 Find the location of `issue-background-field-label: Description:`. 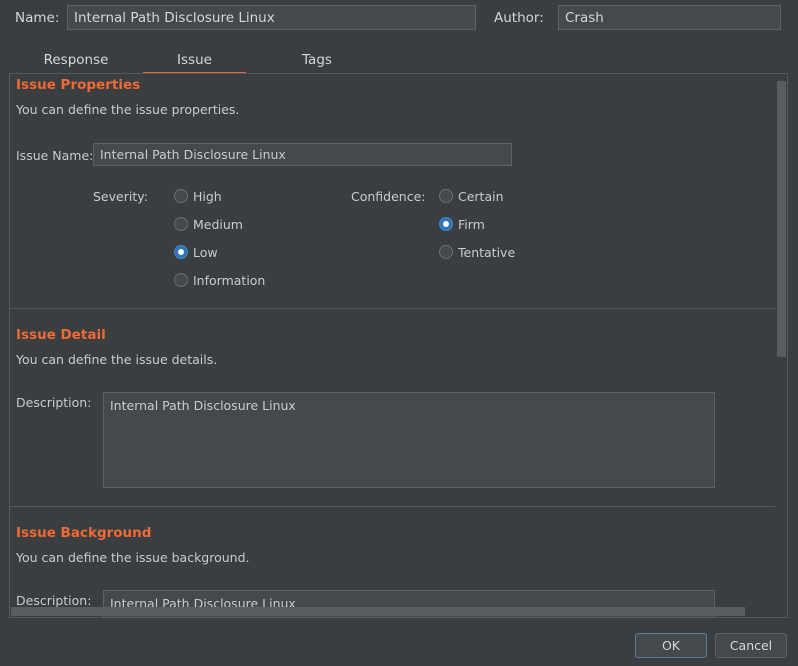

issue-background-field-label: Description: is located at coordinates (54, 600).